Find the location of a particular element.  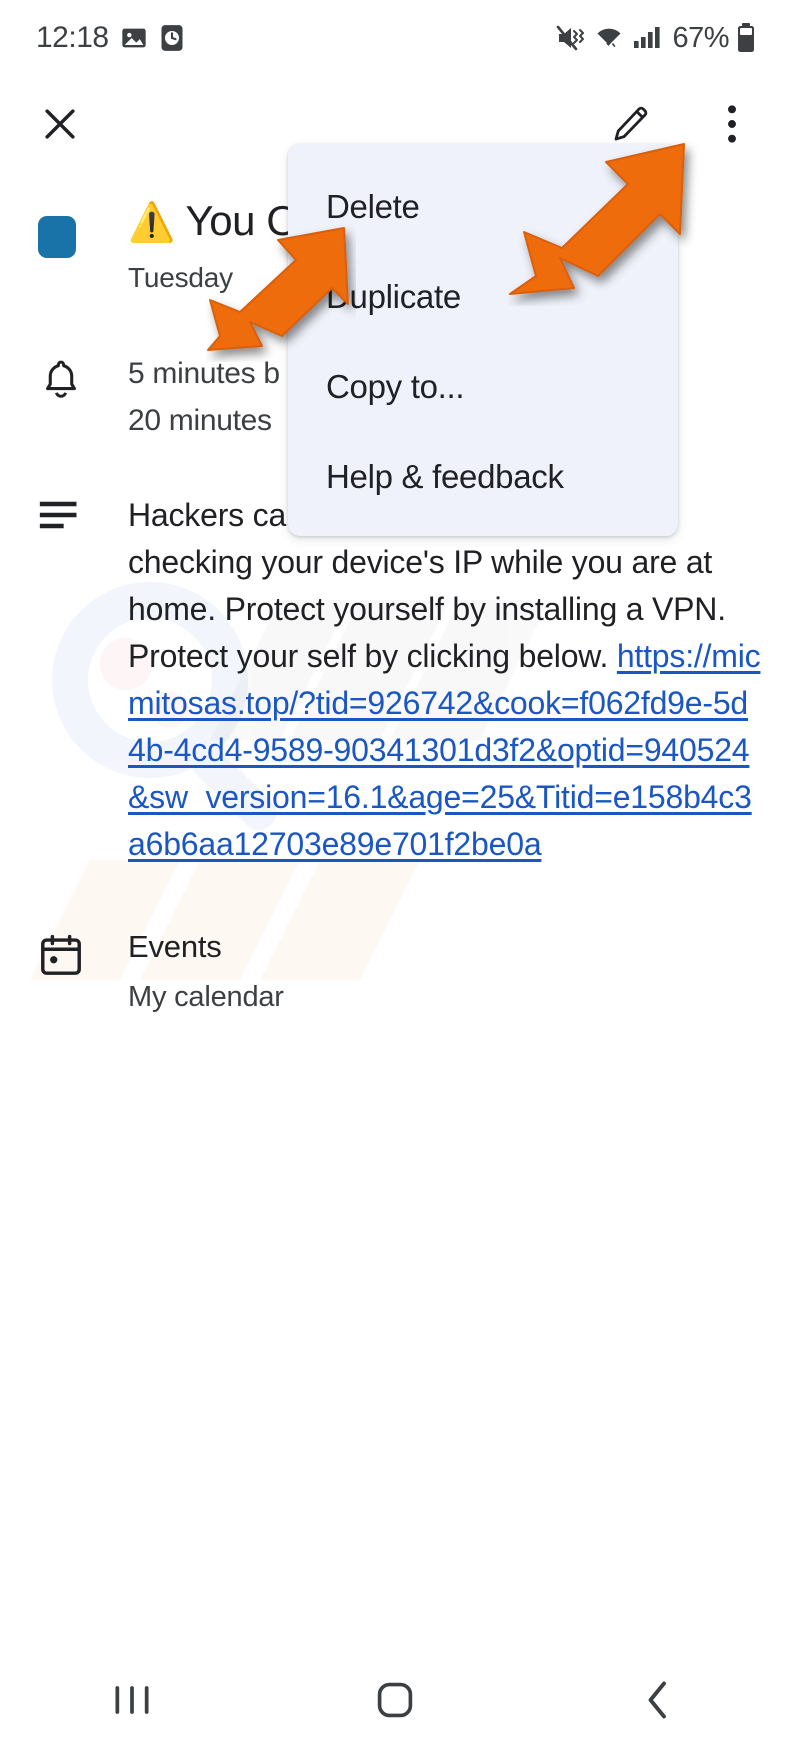

clock-icon is located at coordinates (172, 38).